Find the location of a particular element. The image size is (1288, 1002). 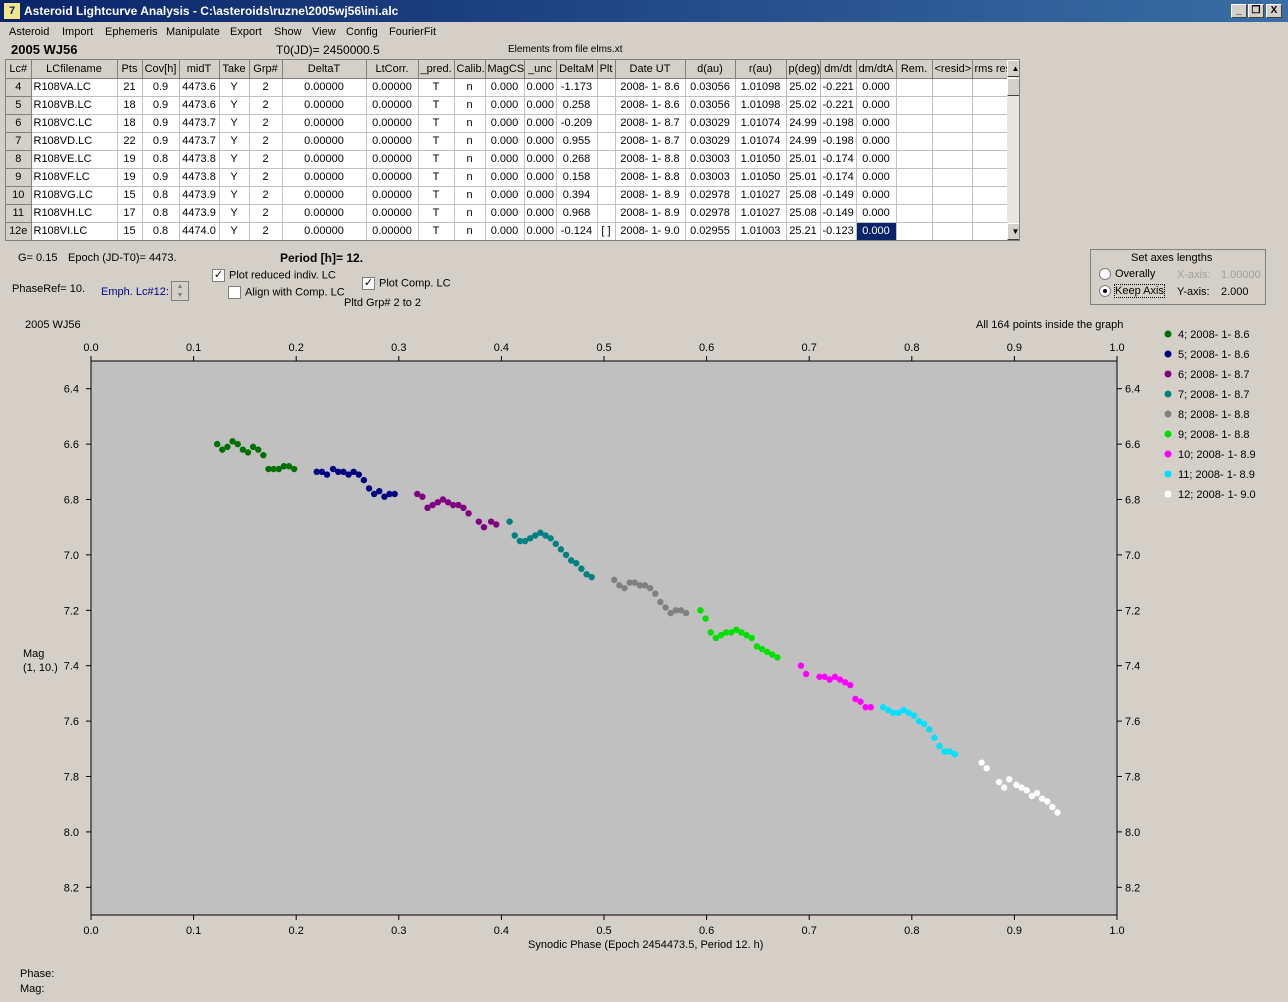

table-cell: R108VA.LC is located at coordinates (74, 87).